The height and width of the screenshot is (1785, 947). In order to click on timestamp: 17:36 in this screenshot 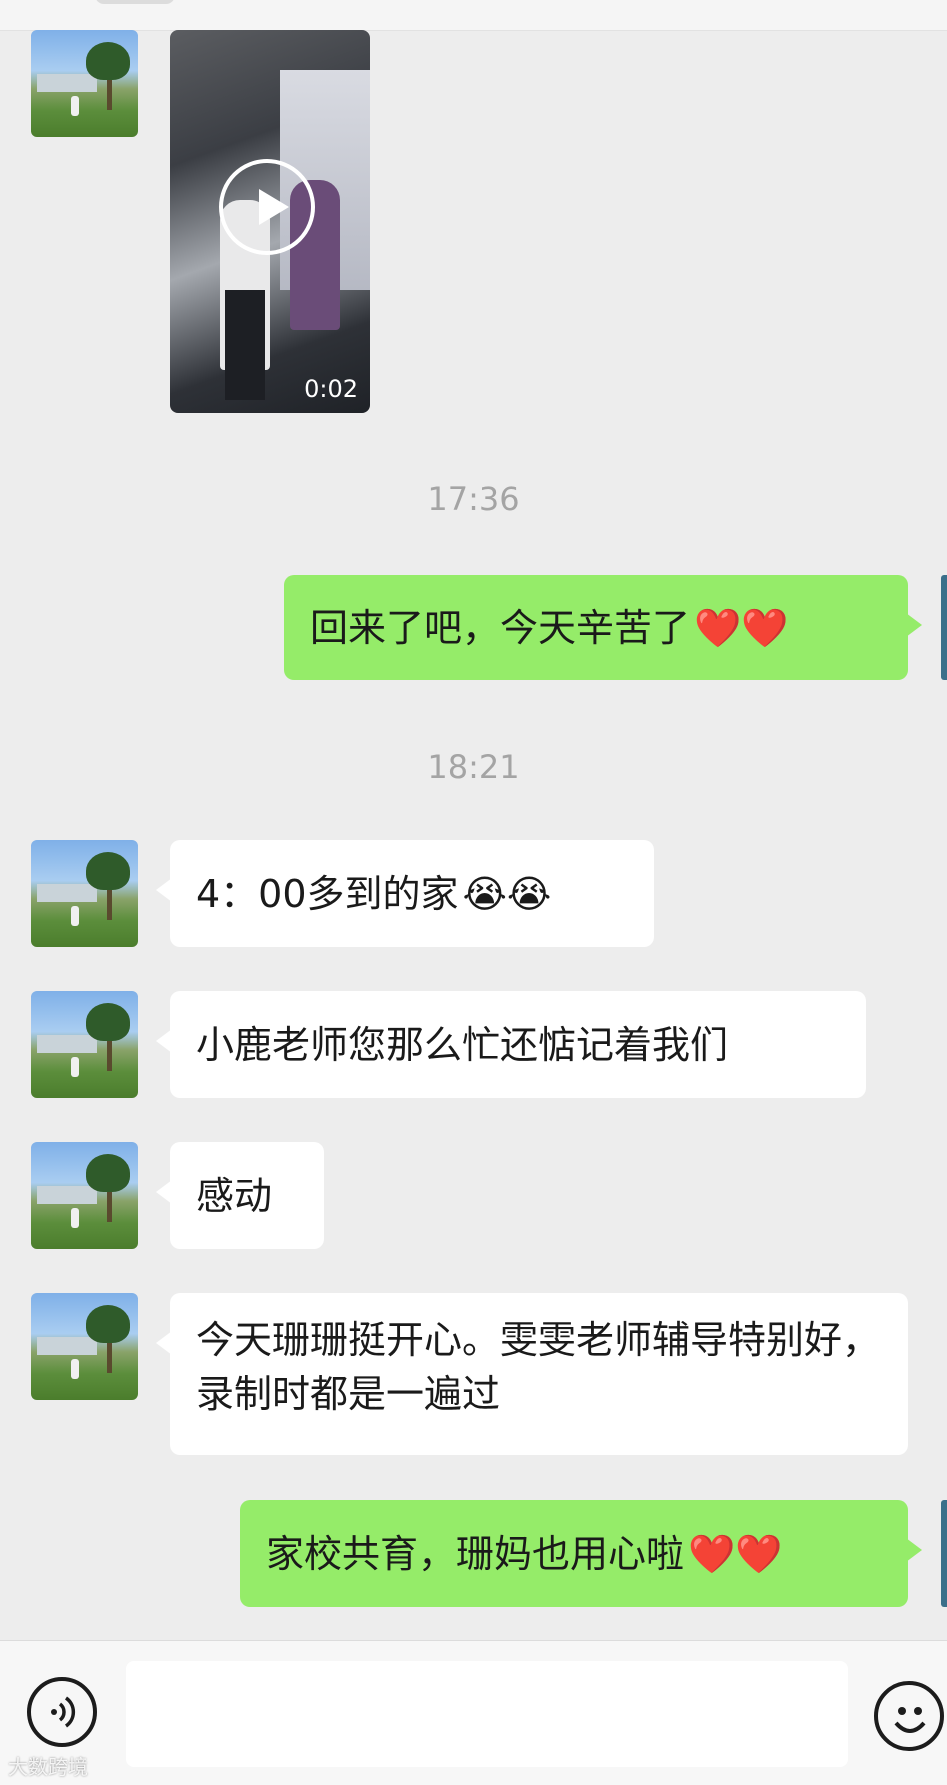, I will do `click(473, 499)`.